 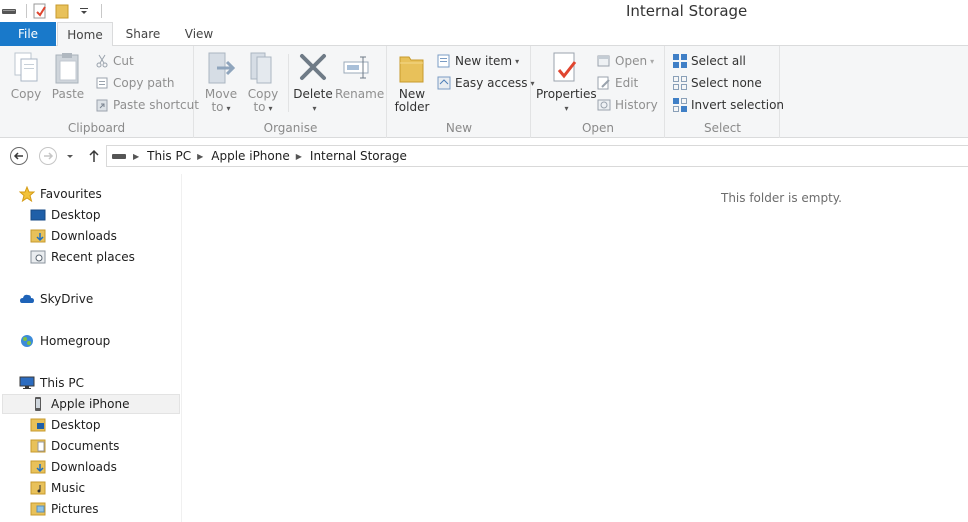 I want to click on tab-home: Home, so click(x=85, y=34).